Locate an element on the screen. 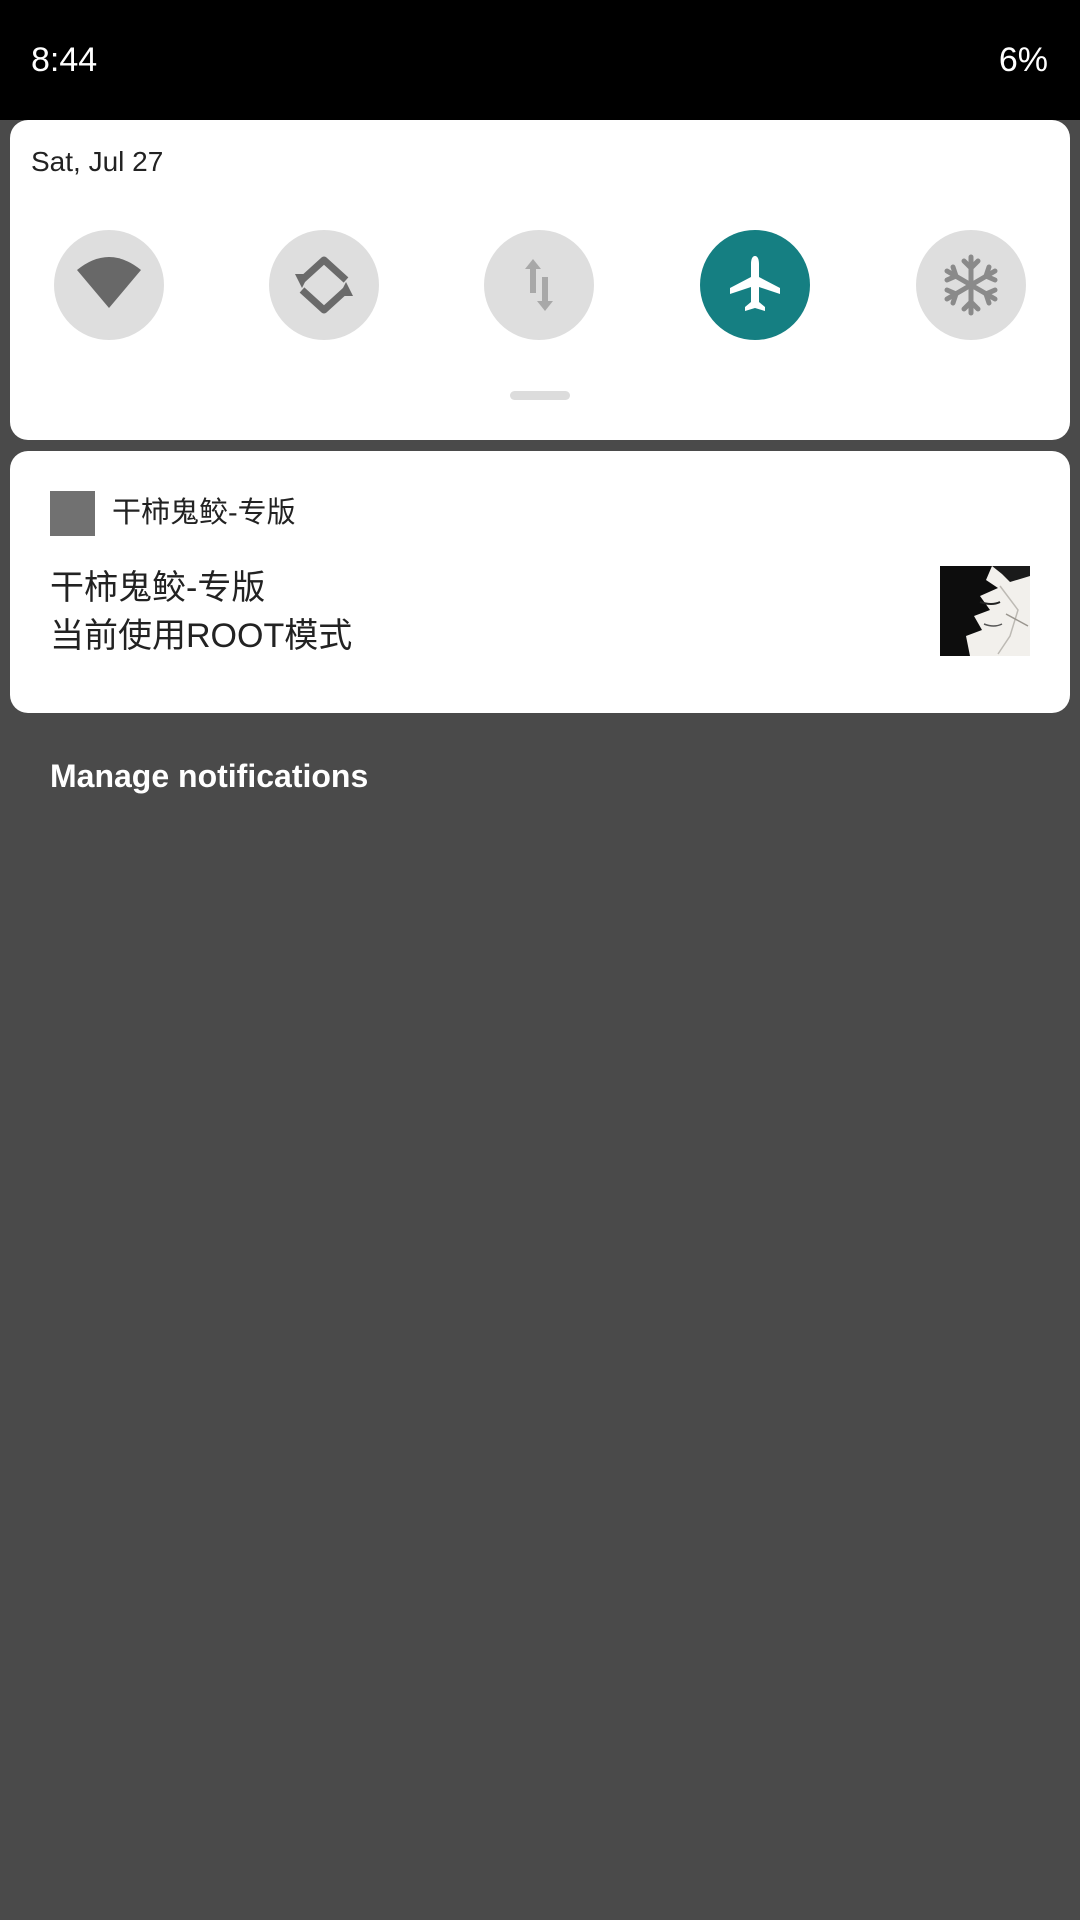  manage-notifications-button: Manage notifications is located at coordinates (209, 776).